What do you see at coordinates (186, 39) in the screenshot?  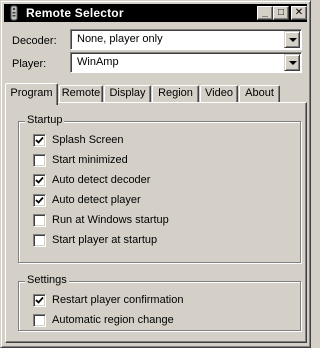 I see `decoder-select: None, player only` at bounding box center [186, 39].